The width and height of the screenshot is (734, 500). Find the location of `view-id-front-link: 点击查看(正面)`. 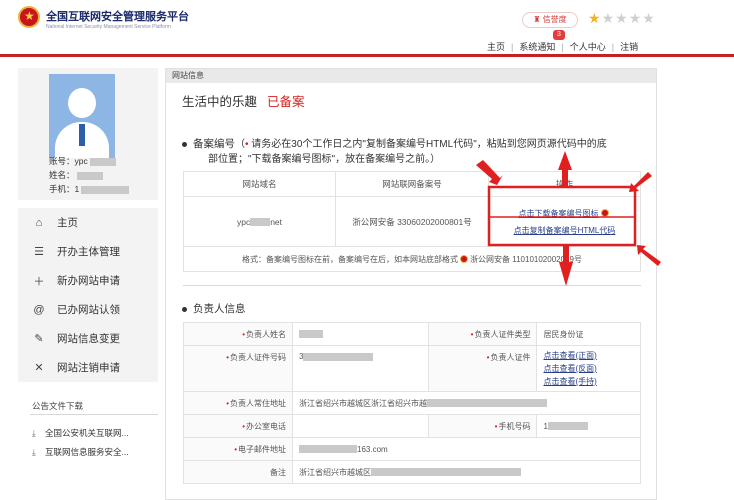

view-id-front-link: 点击查看(正面) is located at coordinates (588, 355).